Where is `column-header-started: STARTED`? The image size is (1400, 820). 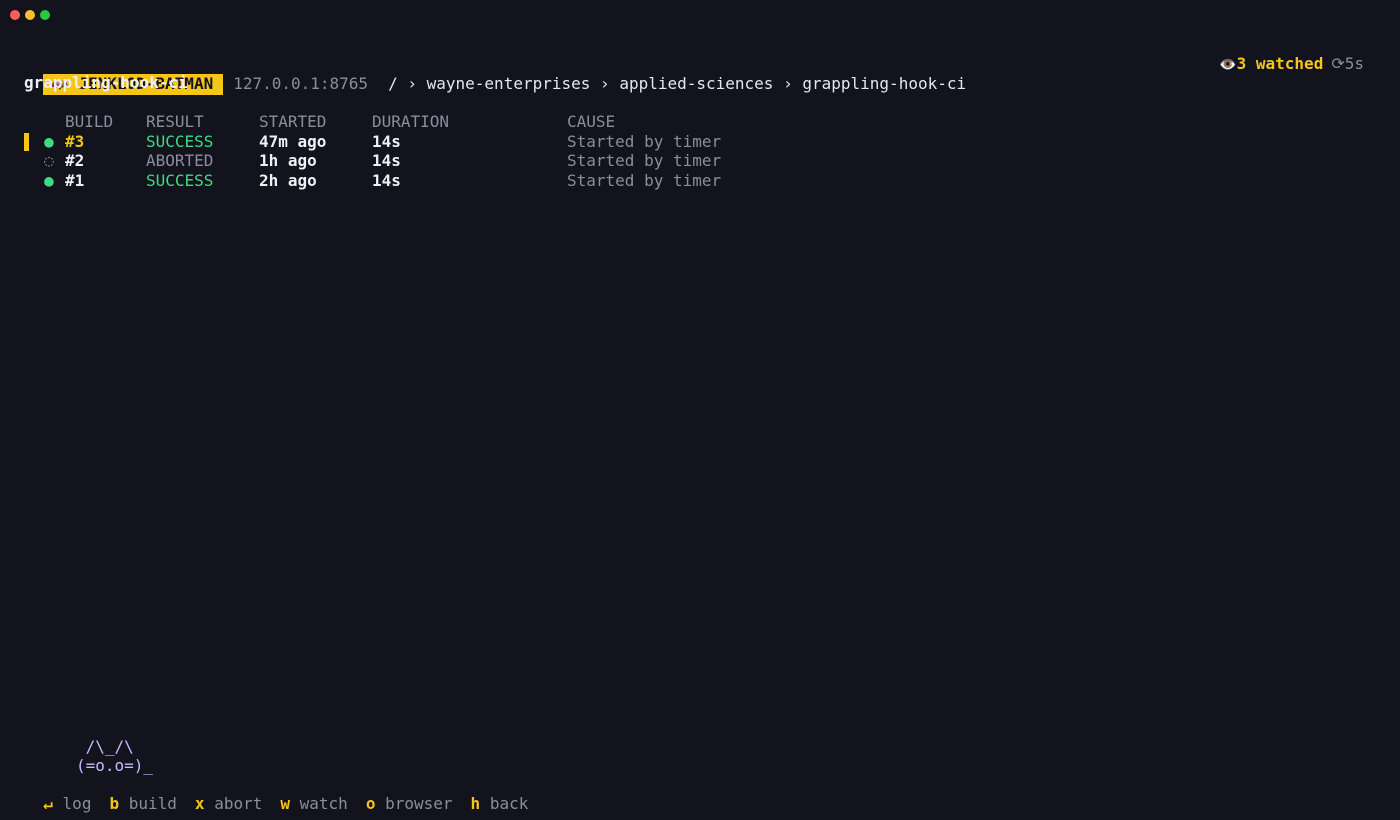
column-header-started: STARTED is located at coordinates (293, 121).